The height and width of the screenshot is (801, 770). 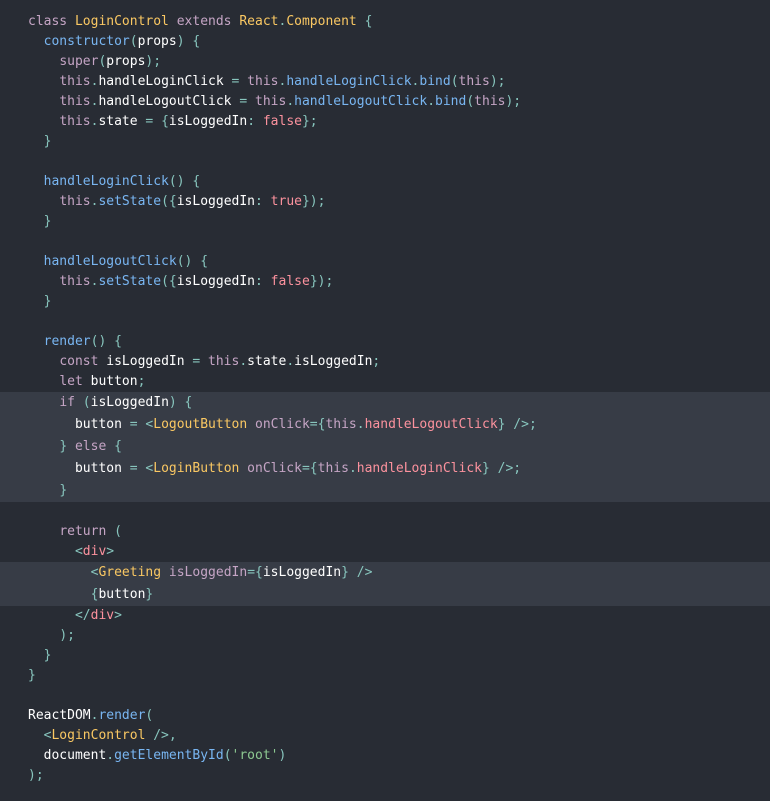 What do you see at coordinates (321, 281) in the screenshot?
I see `code-token: });` at bounding box center [321, 281].